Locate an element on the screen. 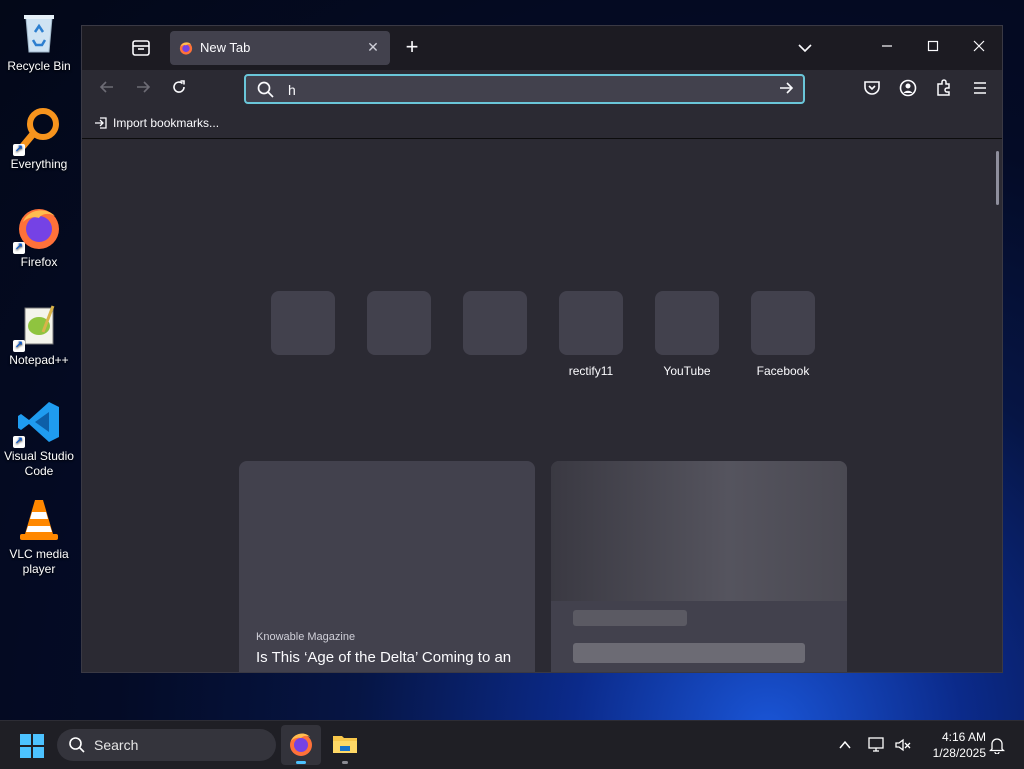 Image resolution: width=1024 pixels, height=769 pixels. desktop-icon-vlc: VLC media player is located at coordinates (39, 536).